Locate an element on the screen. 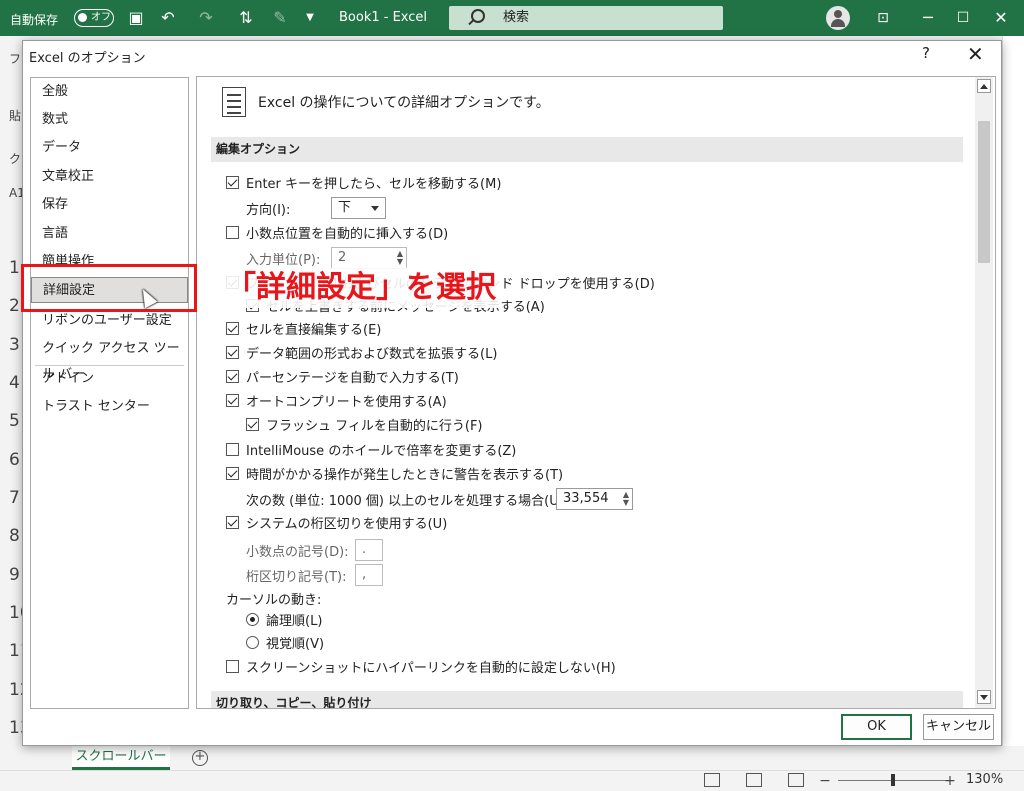 Image resolution: width=1024 pixels, height=791 pixels. zoom-out-icon: − is located at coordinates (825, 781).